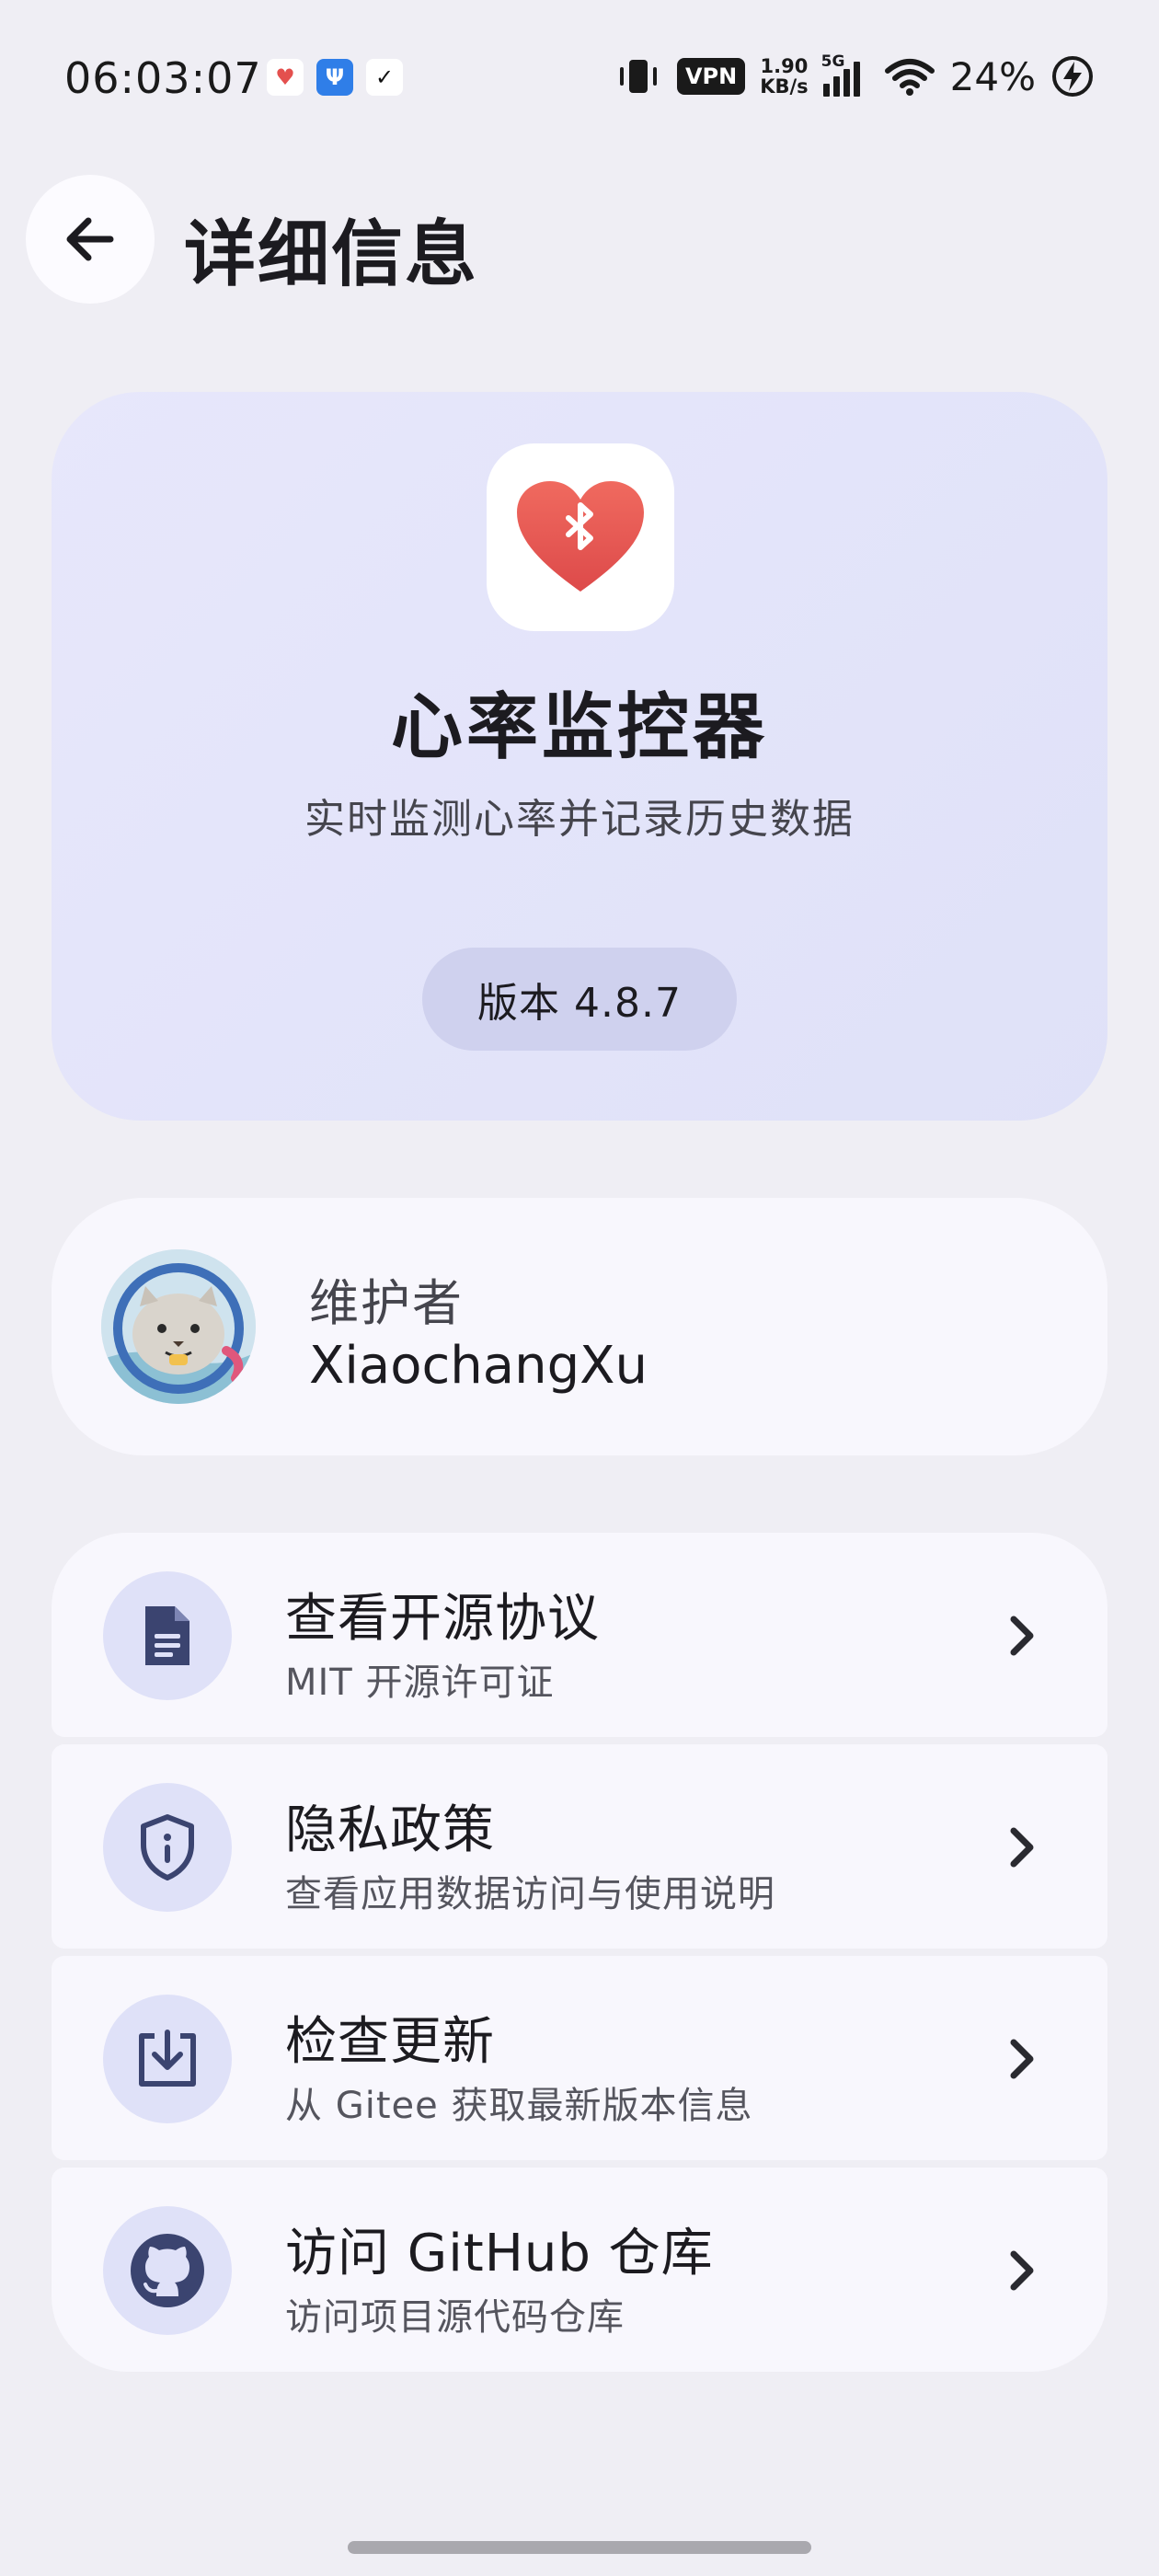 The height and width of the screenshot is (2576, 1159). I want to click on action-title: 隐私政策, so click(390, 1830).